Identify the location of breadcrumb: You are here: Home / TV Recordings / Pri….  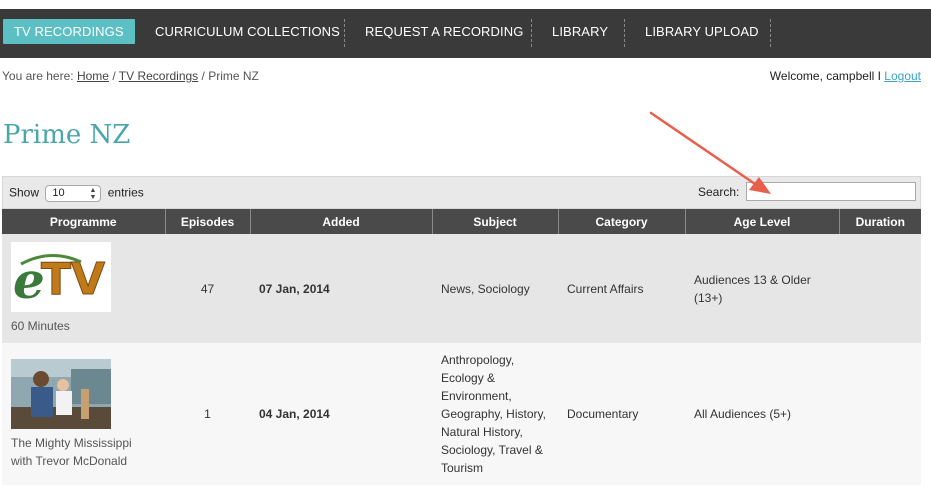
(130, 76).